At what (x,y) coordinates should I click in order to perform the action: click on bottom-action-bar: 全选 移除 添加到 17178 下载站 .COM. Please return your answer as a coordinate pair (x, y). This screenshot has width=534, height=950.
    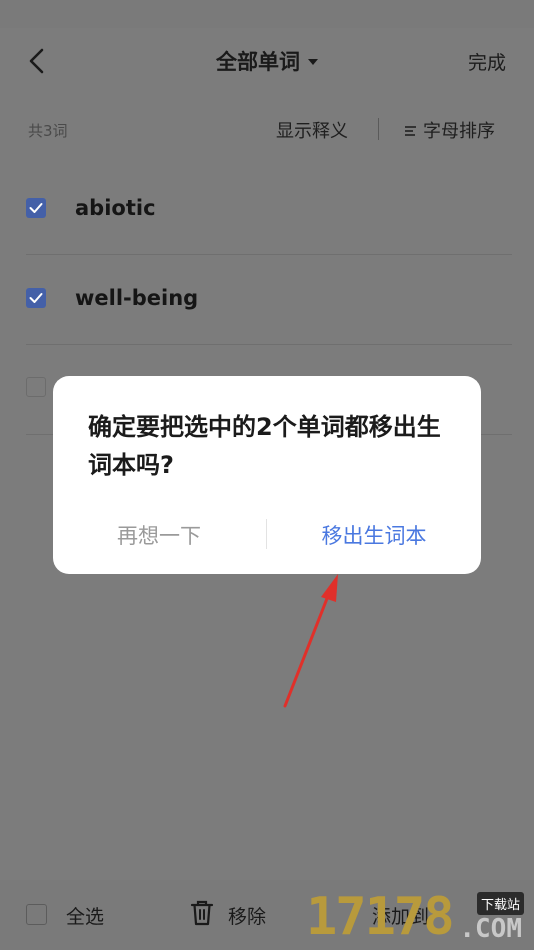
    Looking at the image, I should click on (267, 915).